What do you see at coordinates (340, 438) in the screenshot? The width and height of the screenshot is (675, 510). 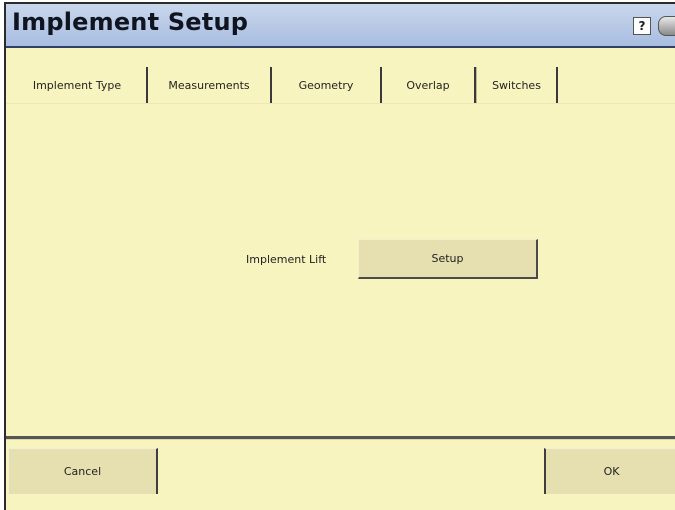 I see `footer-divider` at bounding box center [340, 438].